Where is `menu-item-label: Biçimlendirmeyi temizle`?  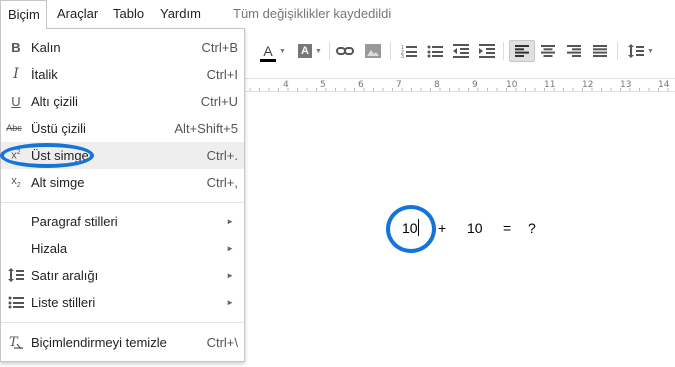 menu-item-label: Biçimlendirmeyi temizle is located at coordinates (99, 342).